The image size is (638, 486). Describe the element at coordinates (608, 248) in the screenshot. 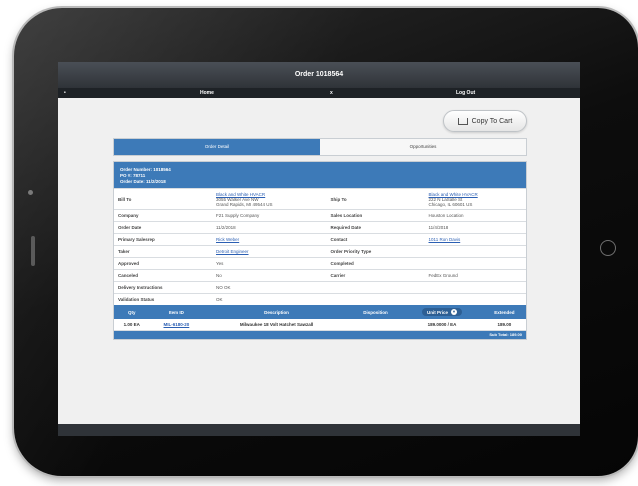

I see `home-button-icon` at that location.